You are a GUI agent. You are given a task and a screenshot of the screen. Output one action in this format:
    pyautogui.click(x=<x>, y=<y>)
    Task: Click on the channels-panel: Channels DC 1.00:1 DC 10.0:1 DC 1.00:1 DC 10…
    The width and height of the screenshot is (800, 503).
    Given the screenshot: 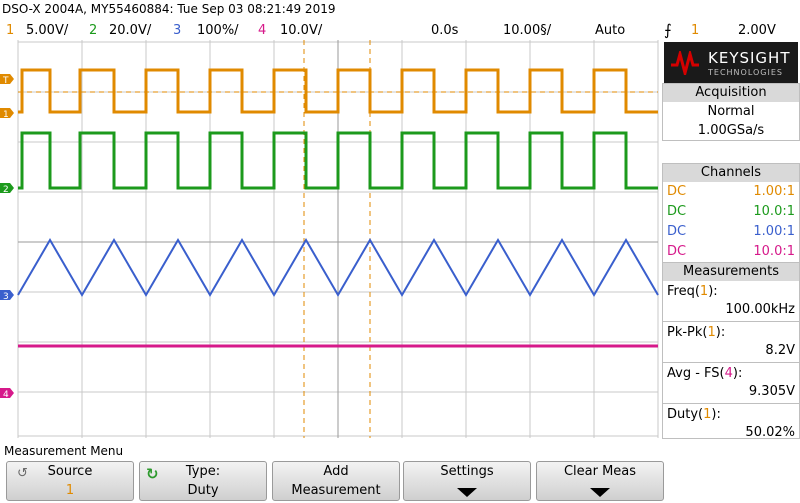 What is the action you would take?
    pyautogui.click(x=731, y=213)
    